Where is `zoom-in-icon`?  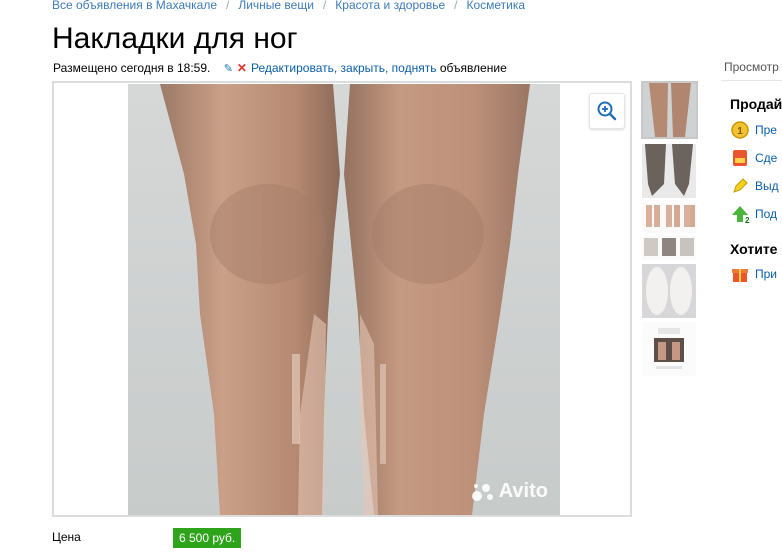 zoom-in-icon is located at coordinates (607, 111).